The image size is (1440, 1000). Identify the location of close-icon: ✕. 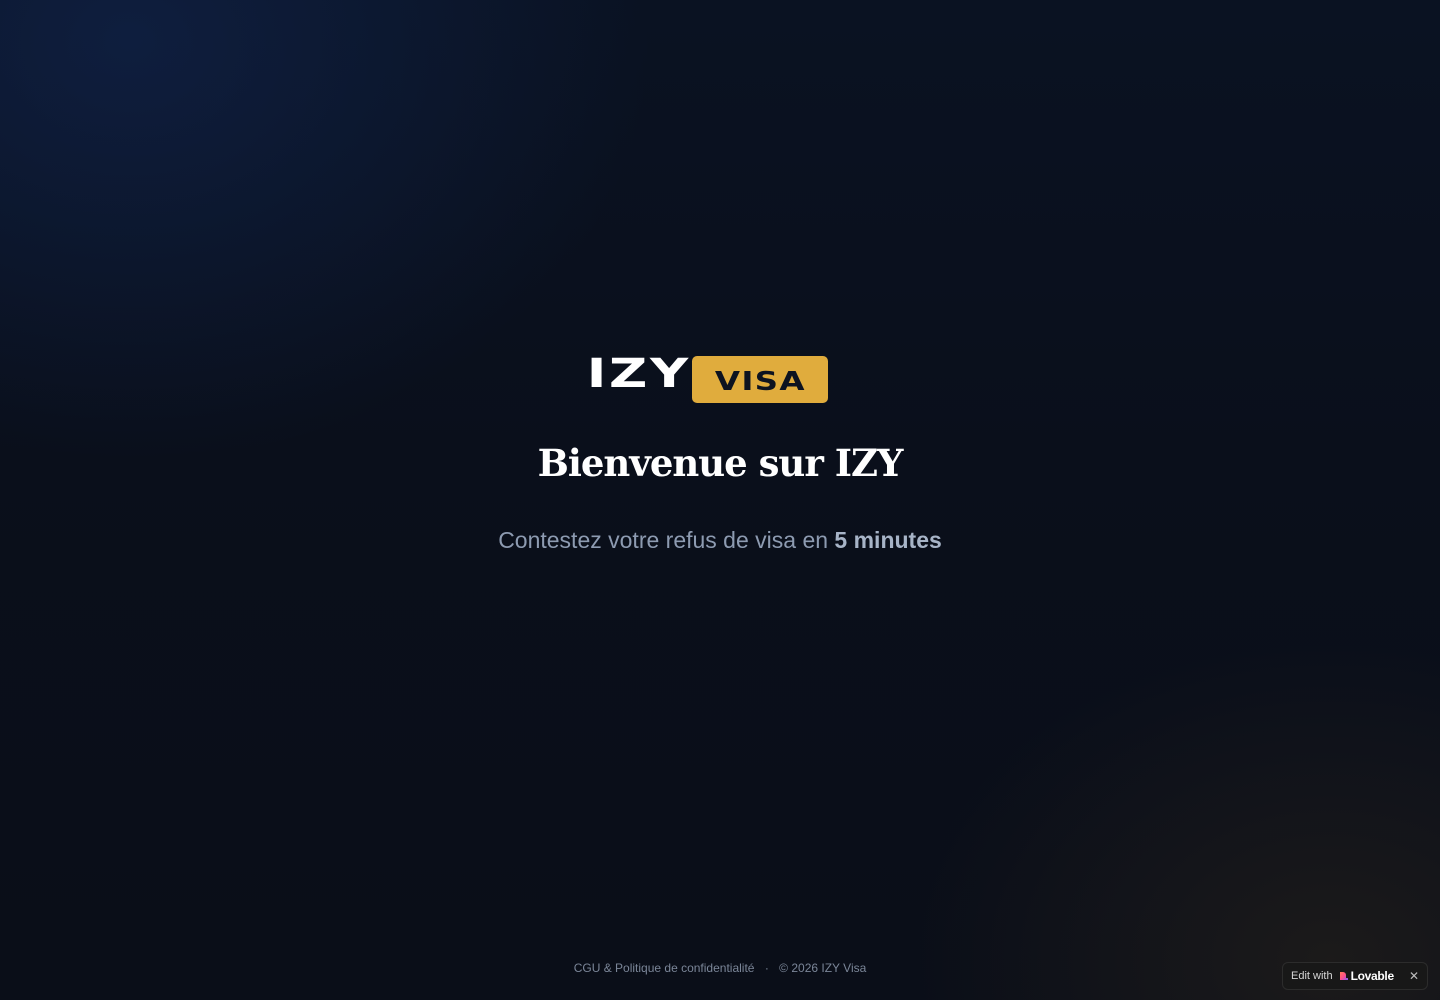
(1414, 976).